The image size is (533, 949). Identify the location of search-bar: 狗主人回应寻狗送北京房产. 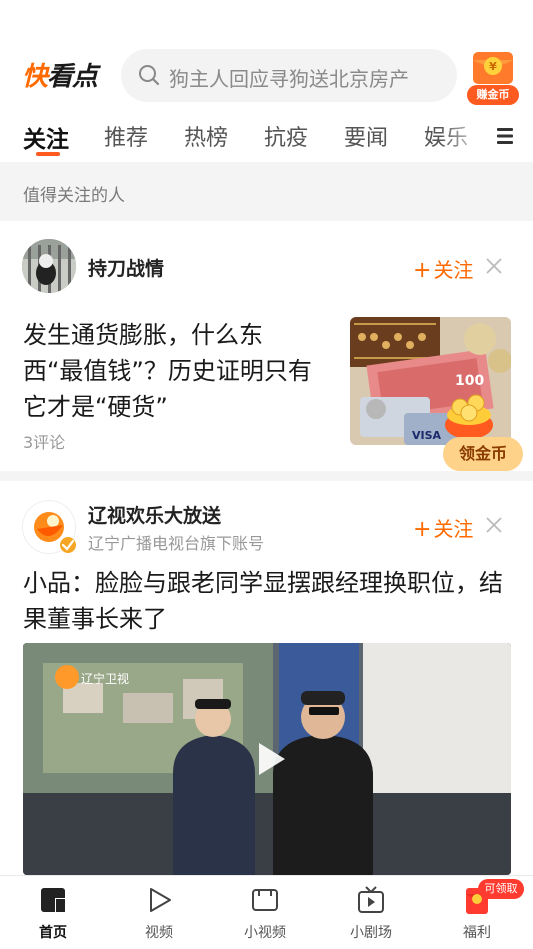
(289, 75).